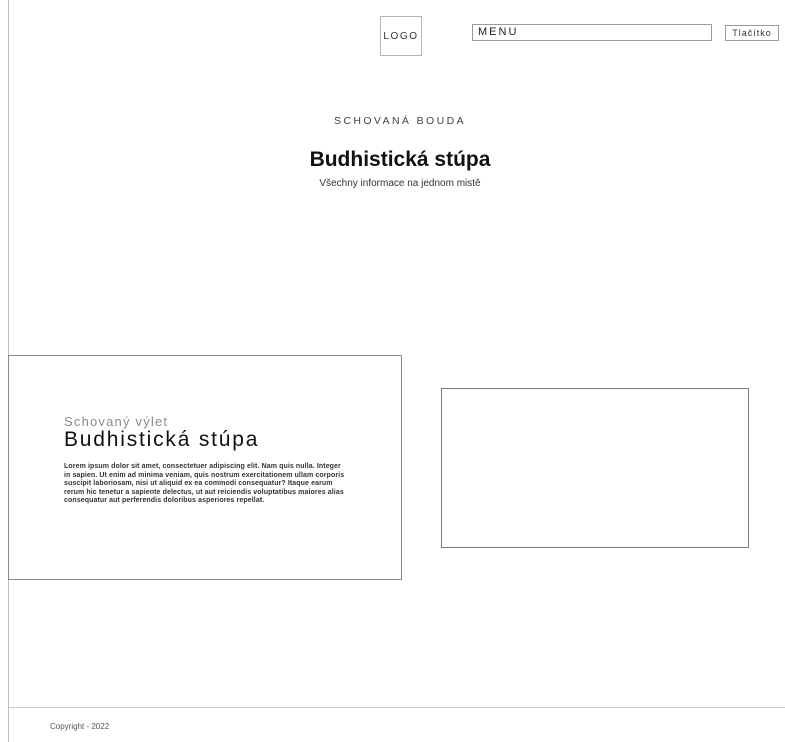 This screenshot has height=742, width=785. I want to click on logo-text: LOGO, so click(401, 36).